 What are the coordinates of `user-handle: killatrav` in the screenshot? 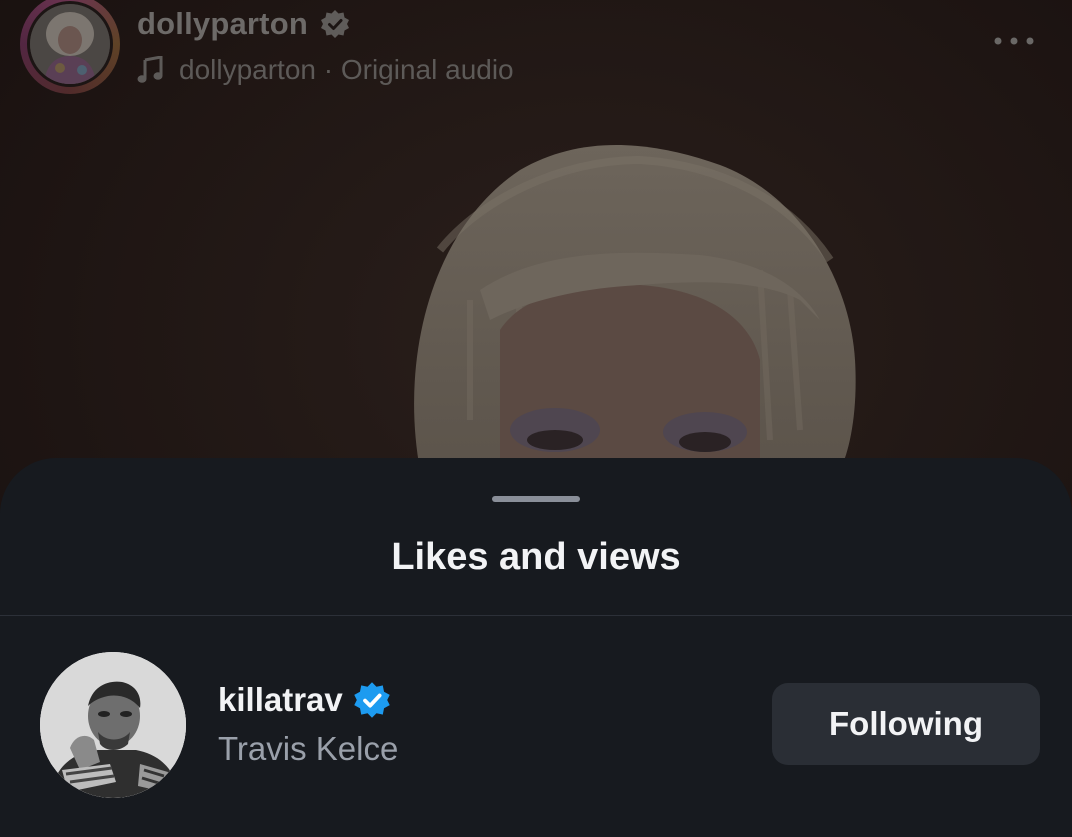 It's located at (280, 700).